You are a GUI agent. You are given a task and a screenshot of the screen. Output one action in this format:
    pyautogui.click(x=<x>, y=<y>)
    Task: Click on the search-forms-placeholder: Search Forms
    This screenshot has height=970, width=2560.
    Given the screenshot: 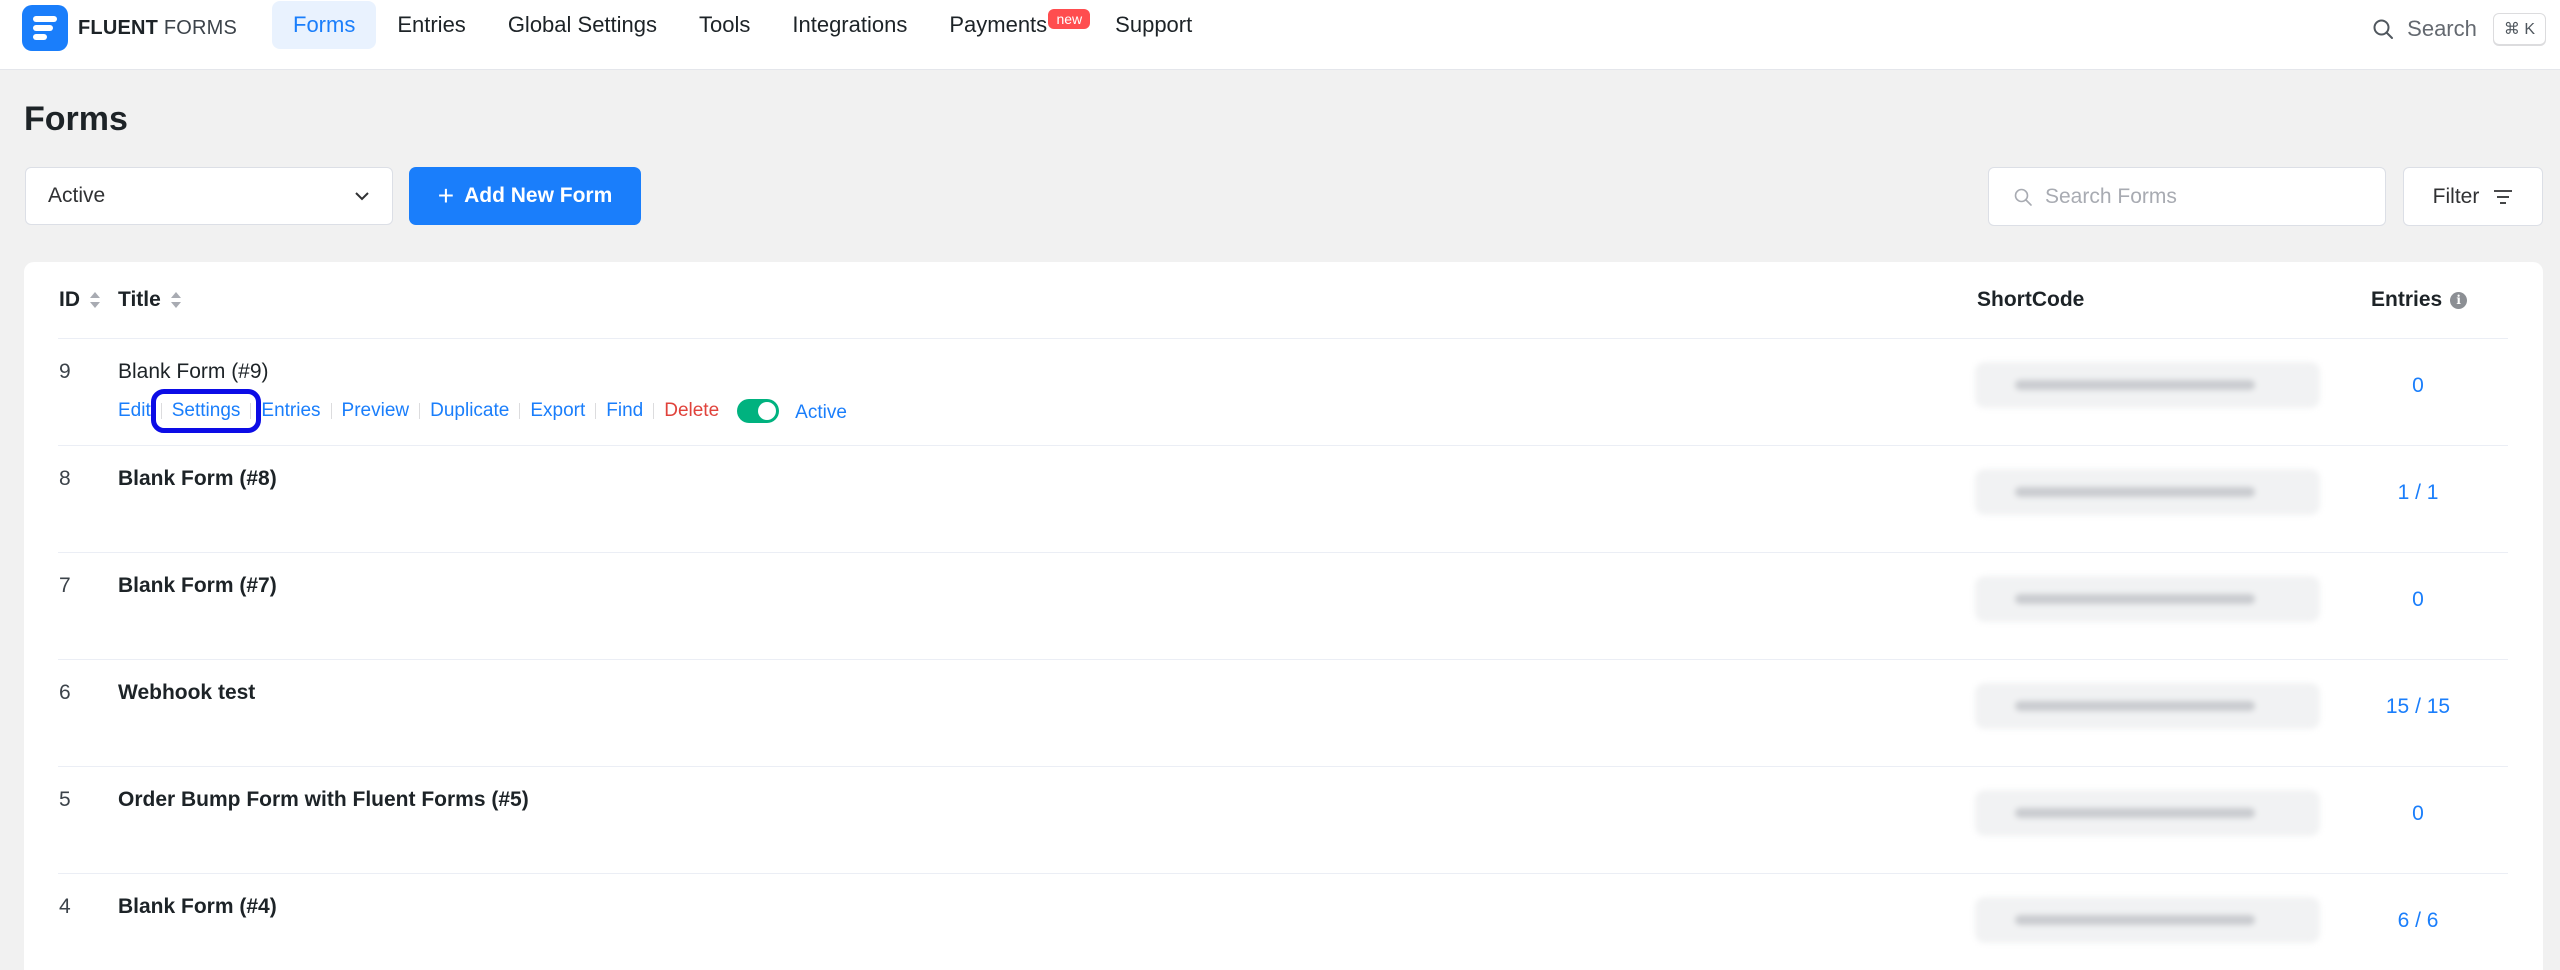 What is the action you would take?
    pyautogui.click(x=2111, y=196)
    